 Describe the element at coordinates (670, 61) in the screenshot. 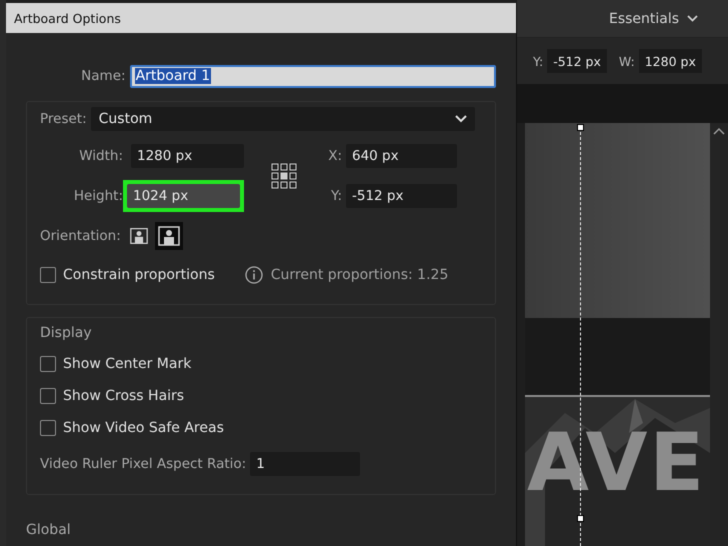

I see `transform-field: 1280 px` at that location.